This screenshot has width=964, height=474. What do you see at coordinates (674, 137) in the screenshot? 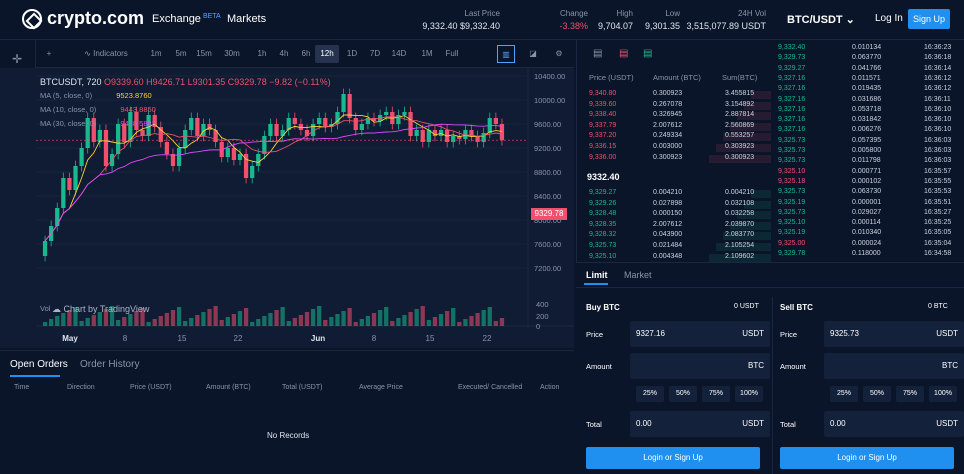
I see `ask-row: 9,337.20 0.249334 0.553257` at bounding box center [674, 137].